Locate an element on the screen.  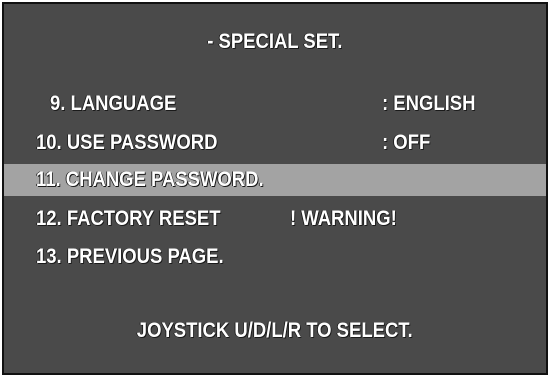
menu-title: - SPECIAL SET. is located at coordinates (275, 42).